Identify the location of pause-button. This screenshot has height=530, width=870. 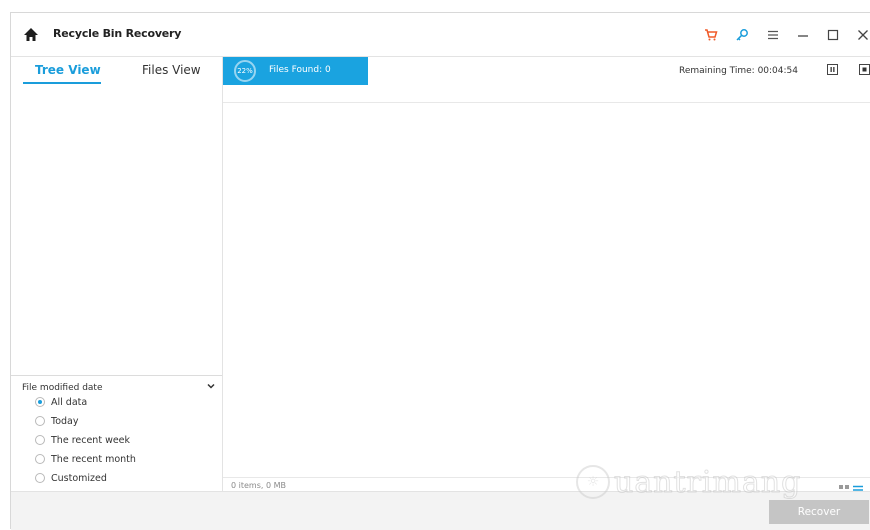
(832, 69).